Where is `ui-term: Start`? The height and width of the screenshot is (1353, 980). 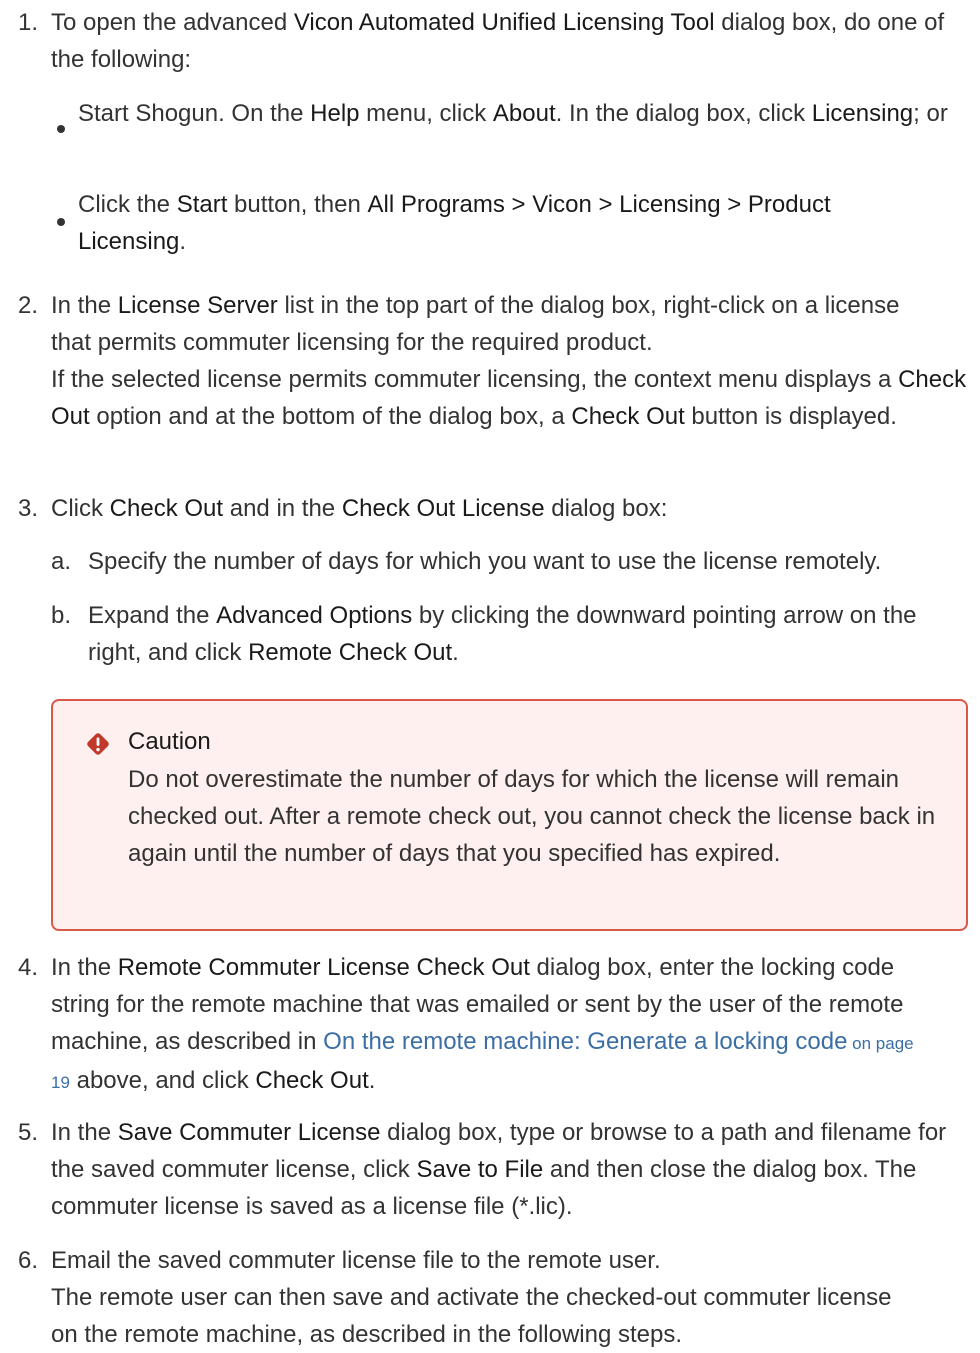
ui-term: Start is located at coordinates (202, 204).